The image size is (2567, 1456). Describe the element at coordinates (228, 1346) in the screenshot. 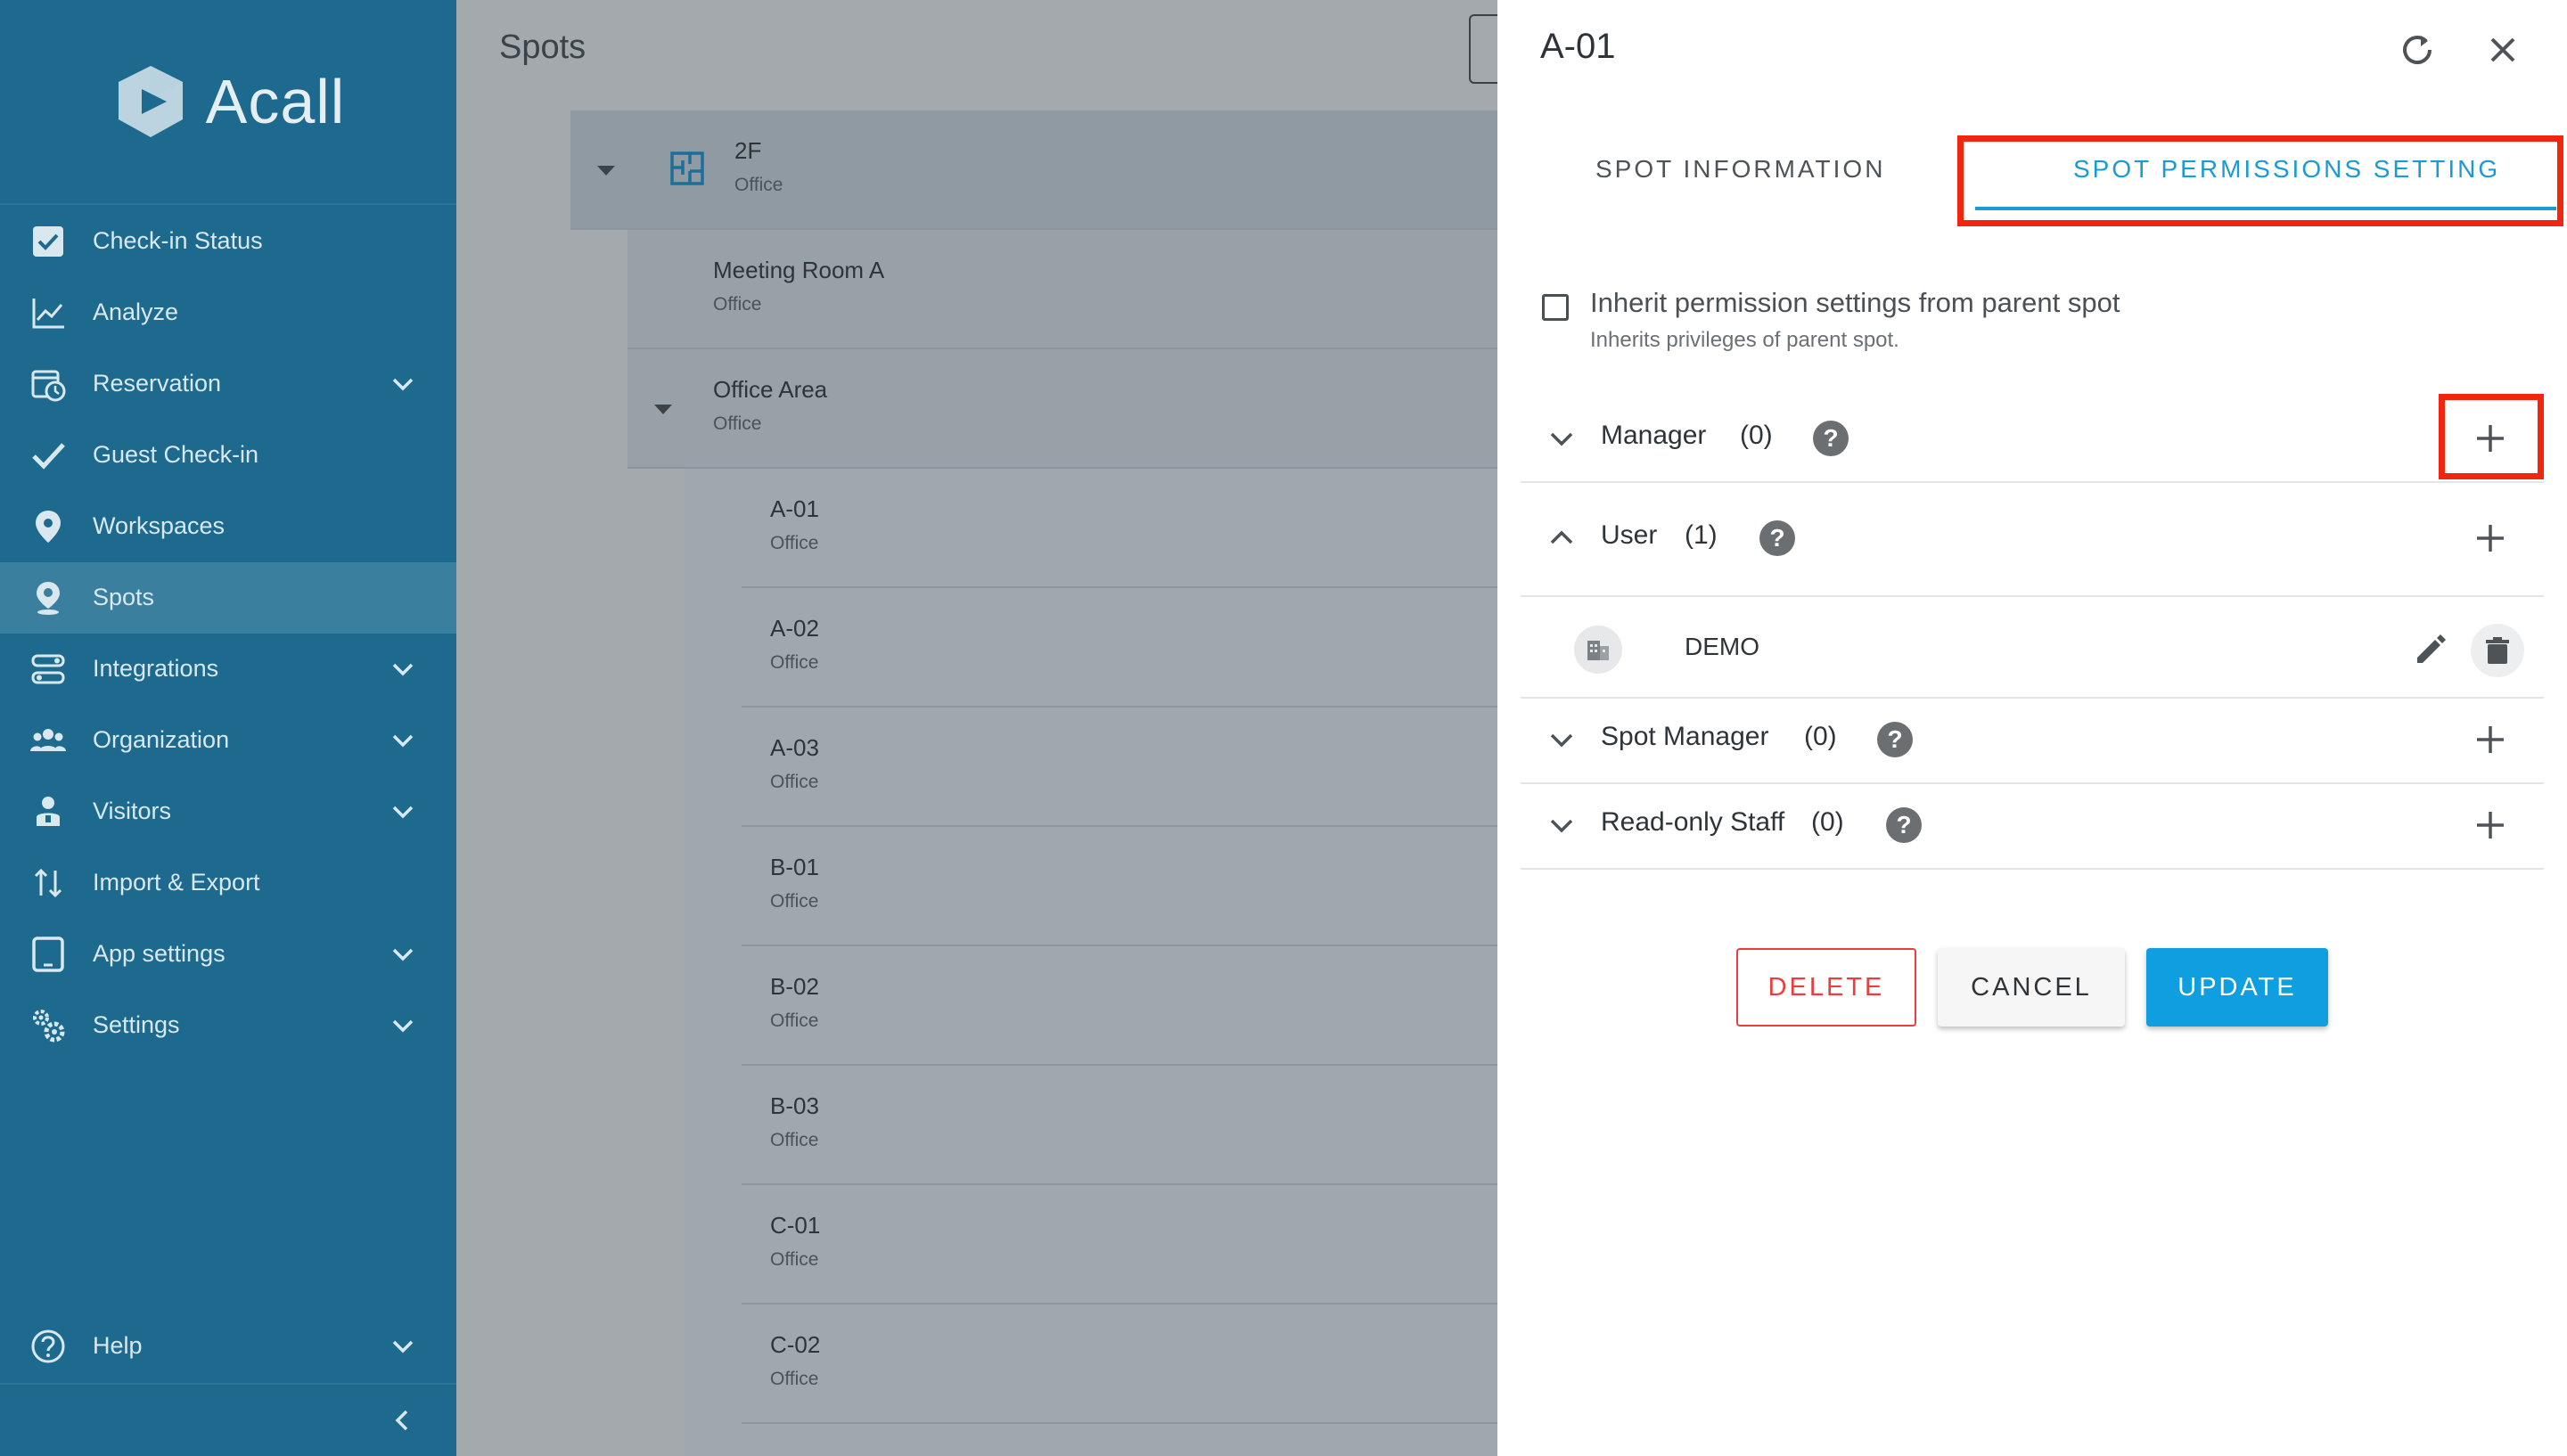

I see `sidebar-item-help: Help` at that location.